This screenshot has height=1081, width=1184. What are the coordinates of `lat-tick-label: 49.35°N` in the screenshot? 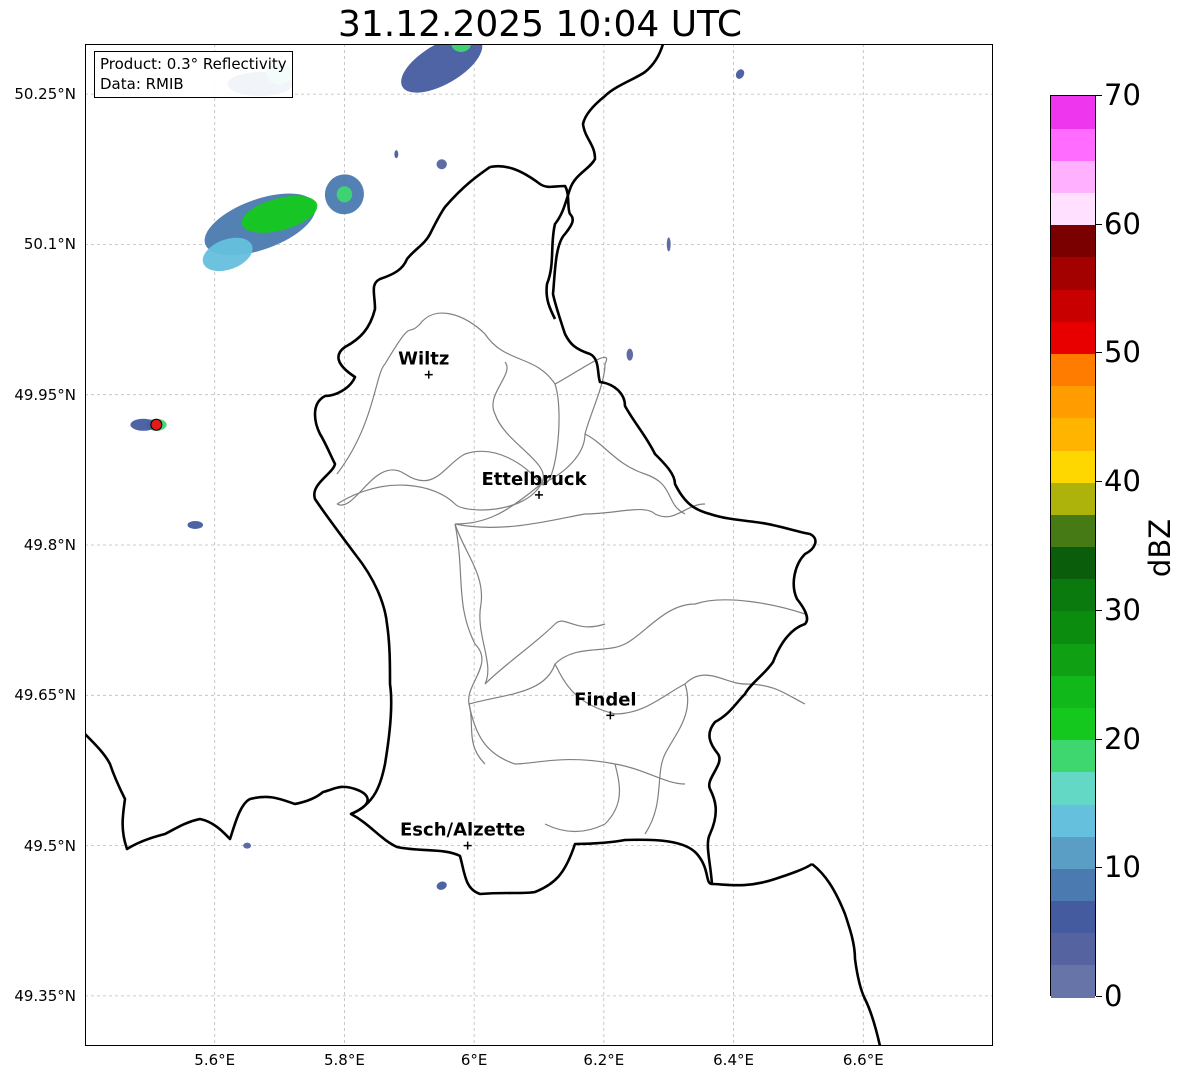 It's located at (45, 995).